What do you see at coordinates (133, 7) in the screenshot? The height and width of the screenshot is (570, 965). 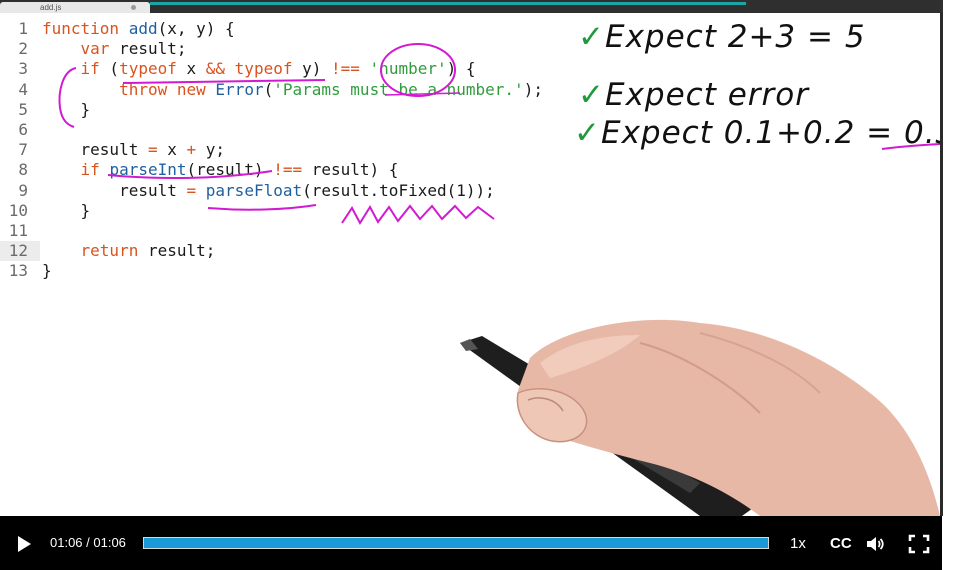 I see `tab-modified-dot-icon` at bounding box center [133, 7].